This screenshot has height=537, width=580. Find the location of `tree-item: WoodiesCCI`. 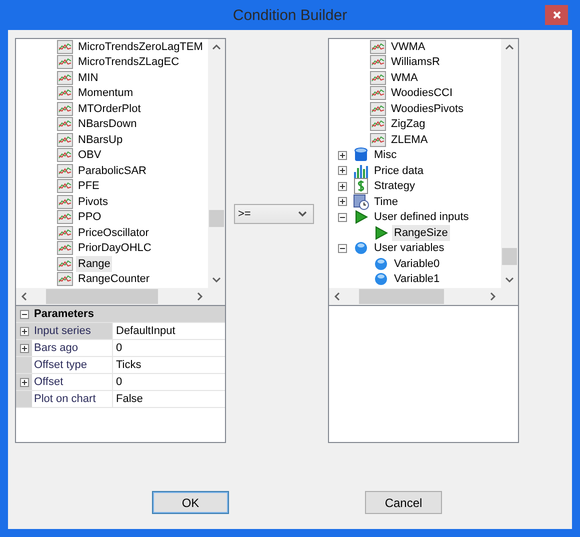

tree-item: WoodiesCCI is located at coordinates (422, 93).